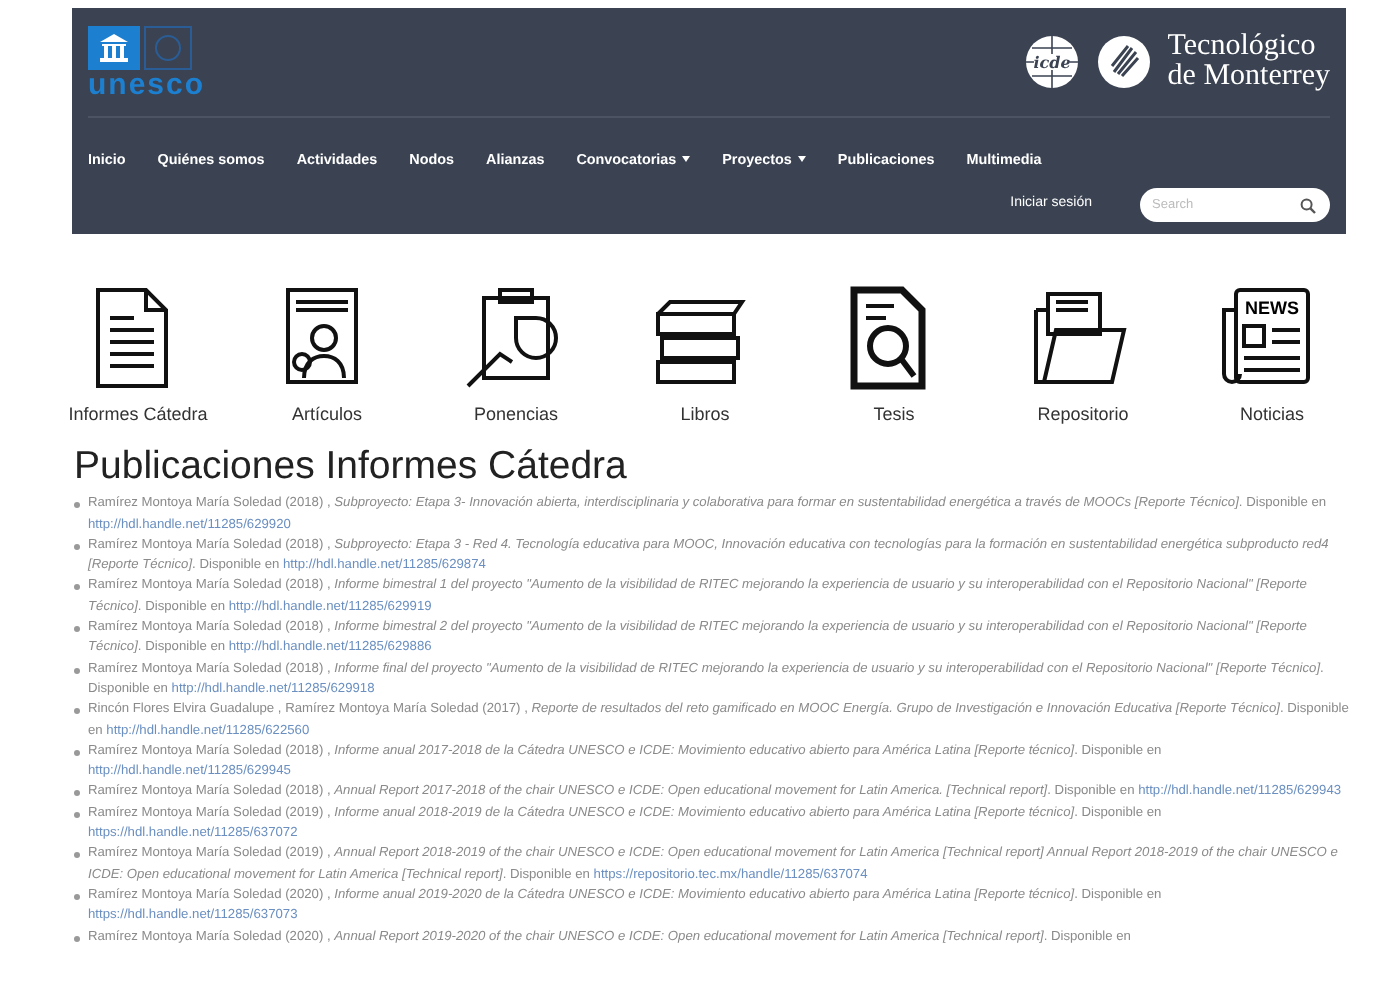 The width and height of the screenshot is (1394, 1004). I want to click on category-link: Informes Cátedra, so click(138, 415).